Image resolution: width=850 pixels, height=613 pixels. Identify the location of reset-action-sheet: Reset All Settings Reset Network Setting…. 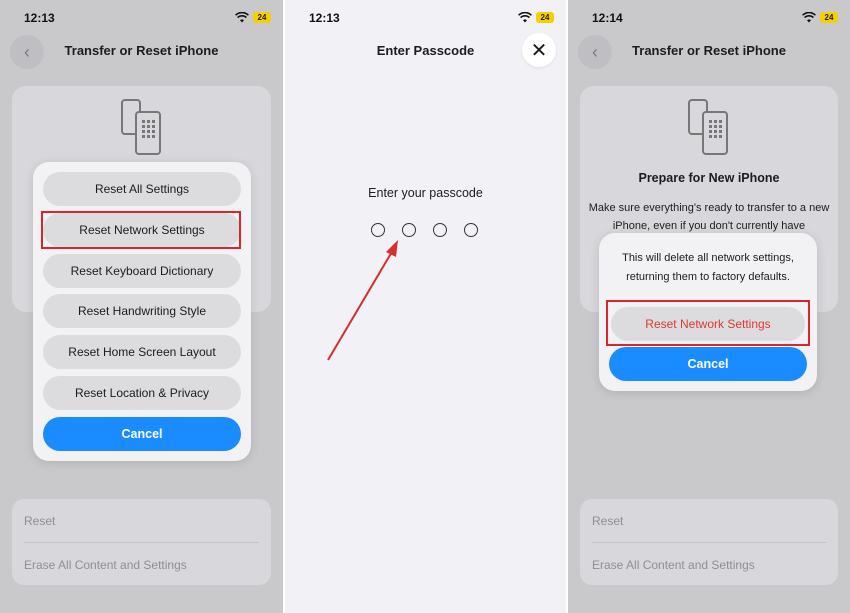
(142, 311).